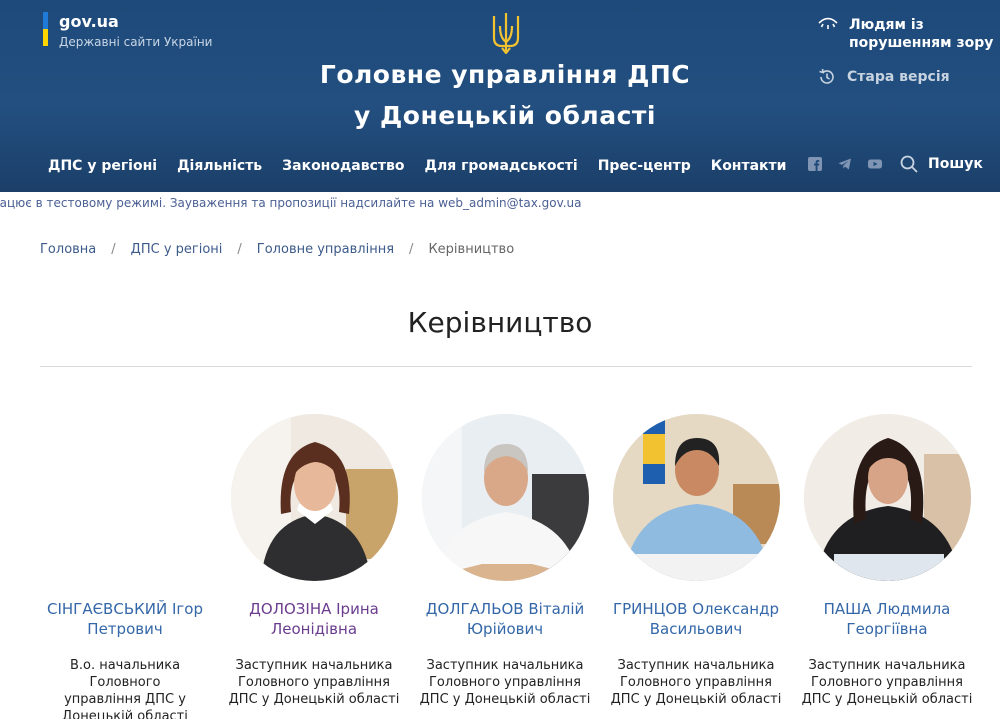 The width and height of the screenshot is (1000, 719). I want to click on nav-item-press-center: Прес-центр, so click(644, 166).